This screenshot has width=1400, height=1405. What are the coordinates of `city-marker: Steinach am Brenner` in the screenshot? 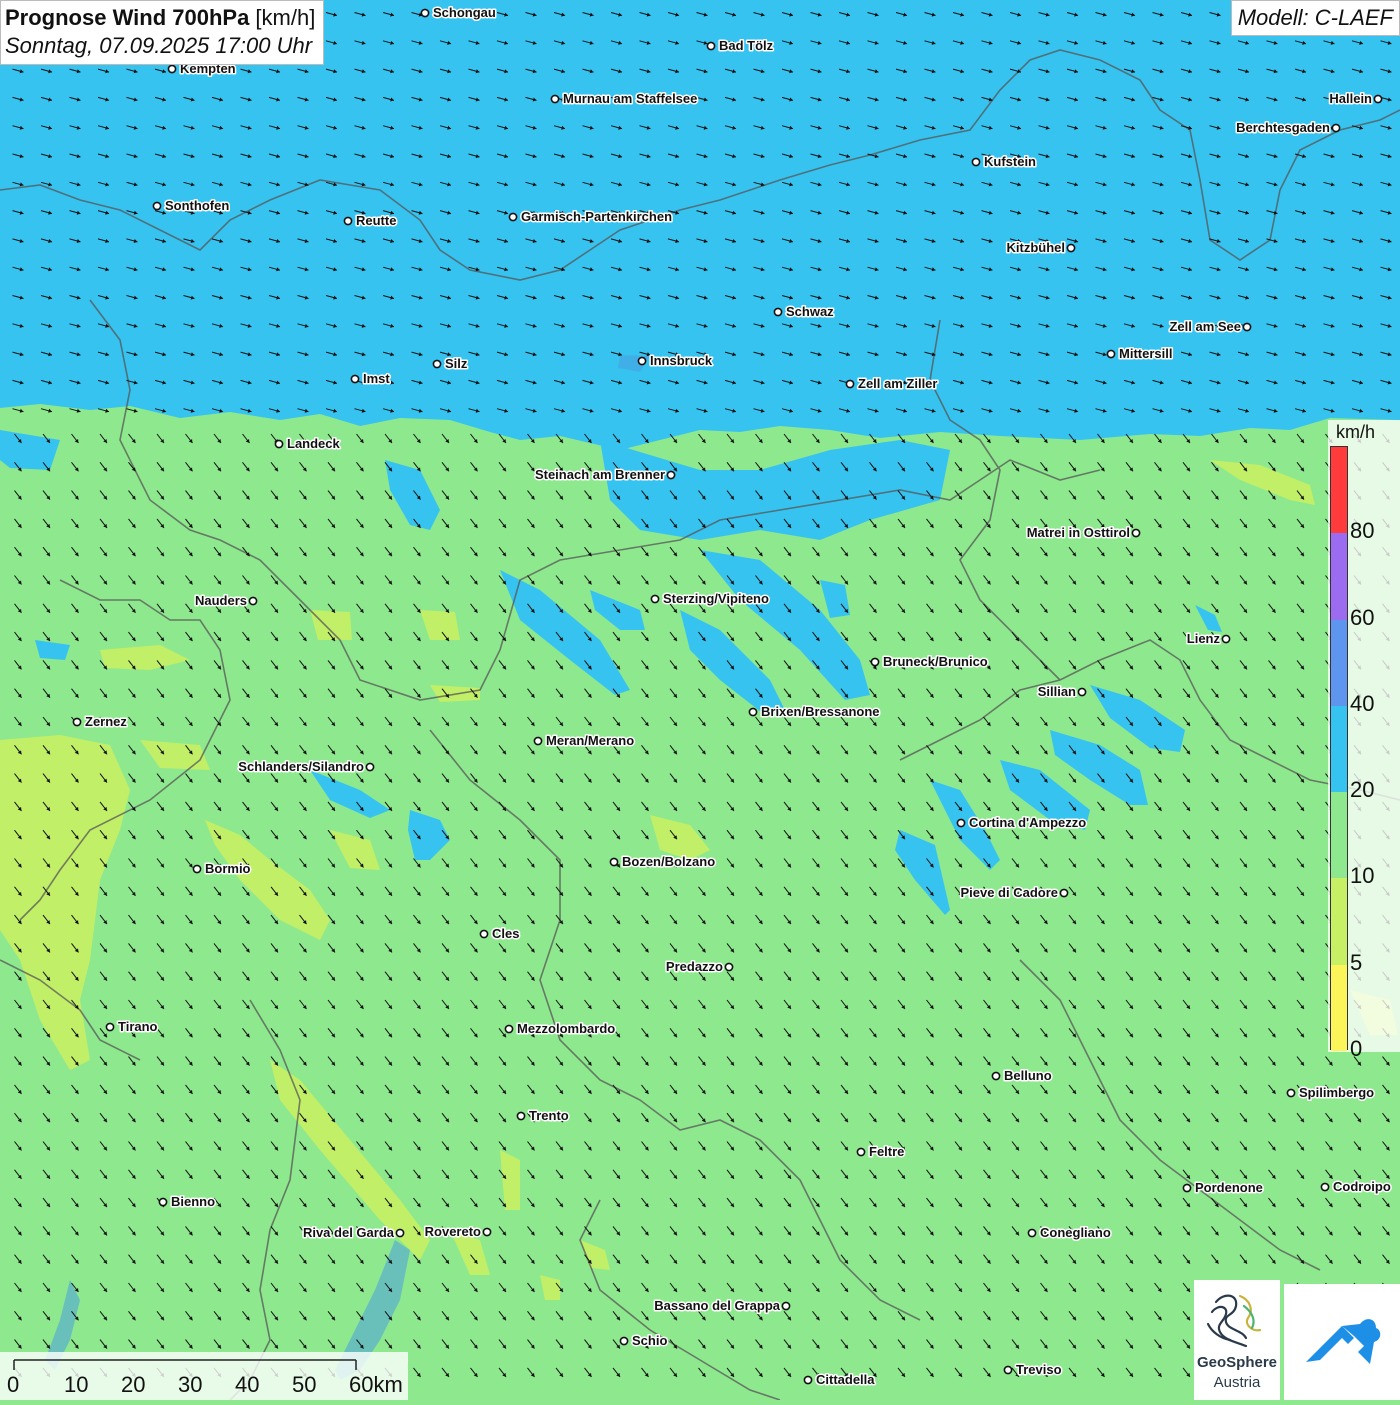 It's located at (604, 475).